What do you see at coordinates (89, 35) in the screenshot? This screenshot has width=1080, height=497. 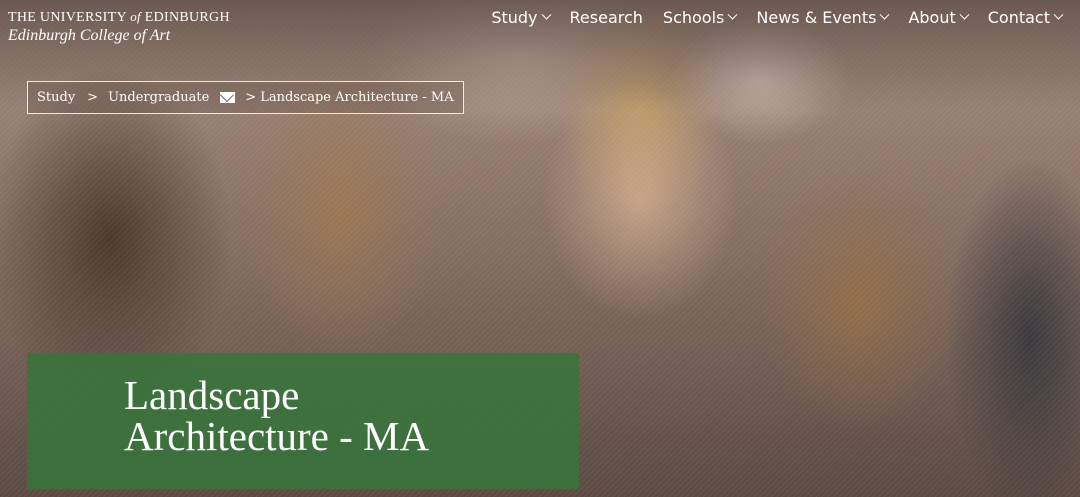 I see `college-name: Edinburgh College of Art` at bounding box center [89, 35].